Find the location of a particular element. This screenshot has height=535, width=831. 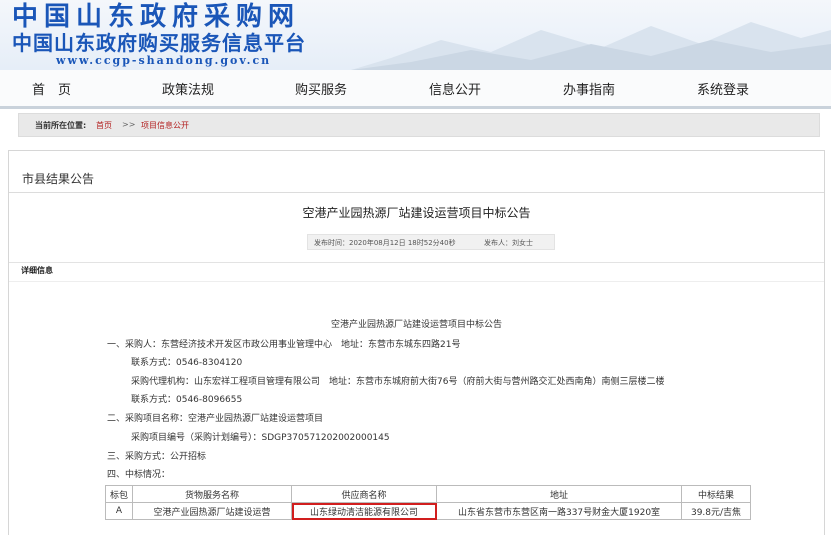

nav-item-guide: 办事指南 is located at coordinates (589, 88).